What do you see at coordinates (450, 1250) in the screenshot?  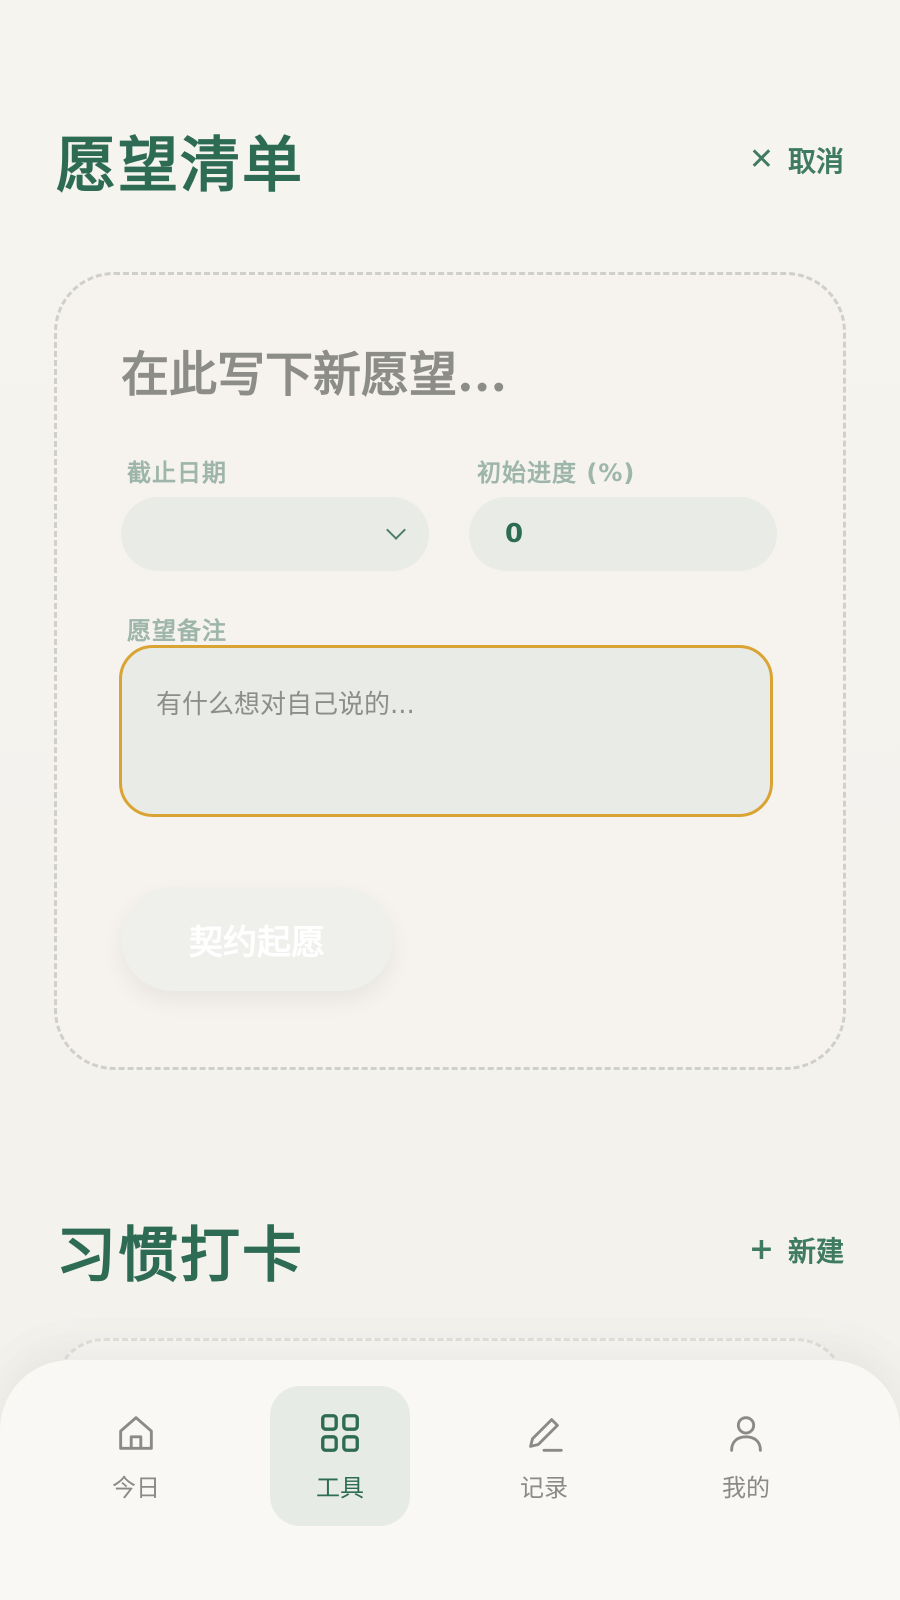 I see `habits-header: 习惯打卡 + 新建` at bounding box center [450, 1250].